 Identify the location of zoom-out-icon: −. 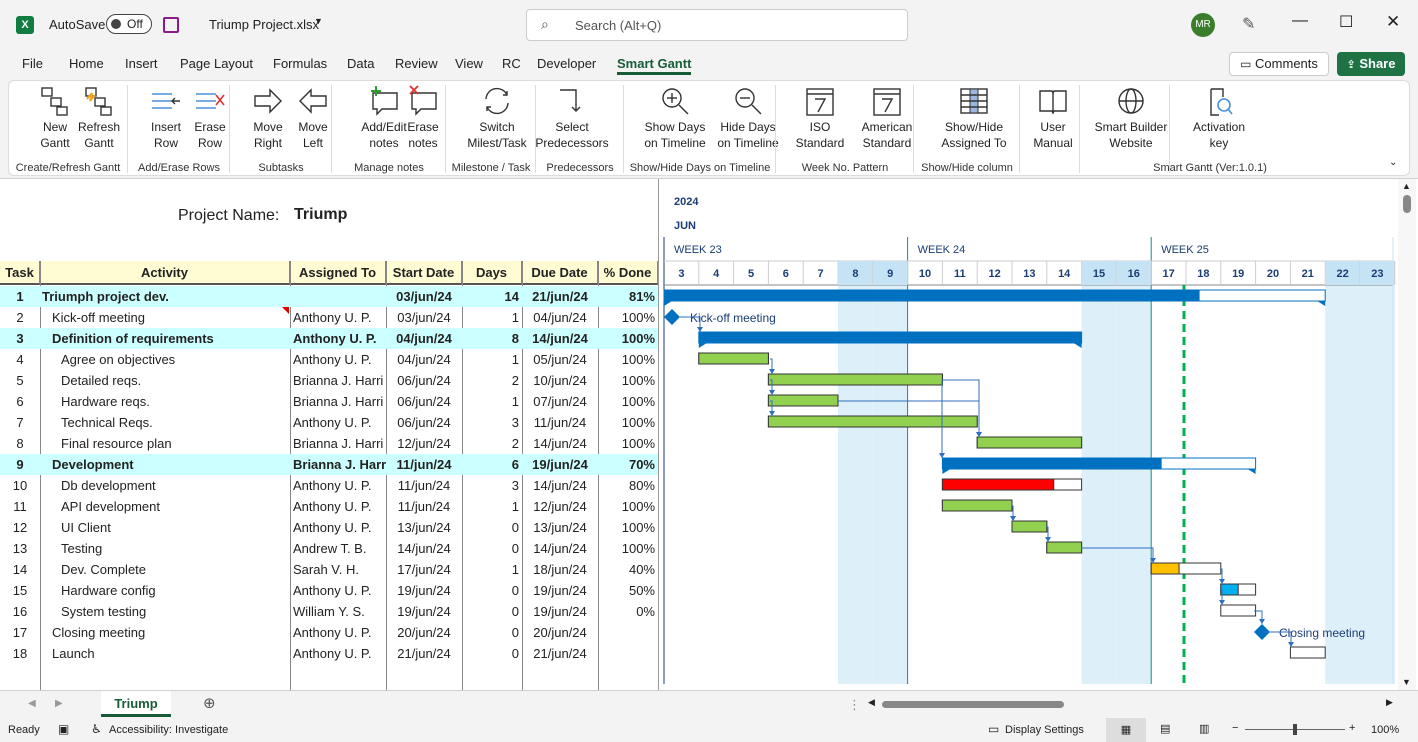
(1235, 728).